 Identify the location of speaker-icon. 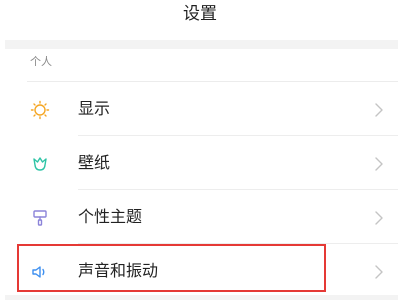
(40, 272).